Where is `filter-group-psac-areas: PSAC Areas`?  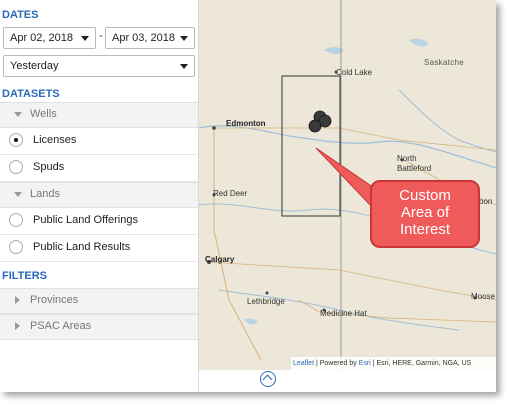 filter-group-psac-areas: PSAC Areas is located at coordinates (99, 327).